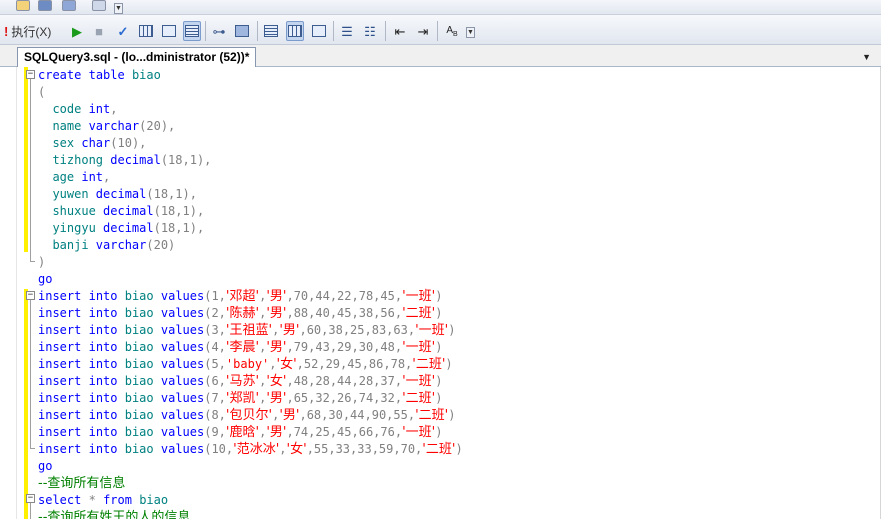  What do you see at coordinates (23, 5) in the screenshot?
I see `open-file-icon` at bounding box center [23, 5].